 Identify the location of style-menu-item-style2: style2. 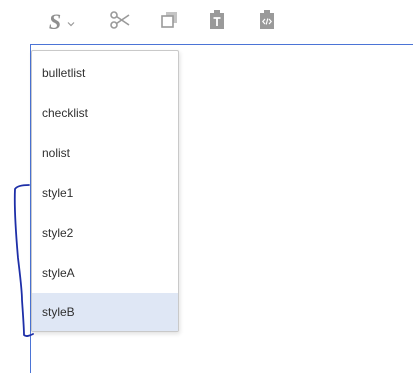
(105, 233).